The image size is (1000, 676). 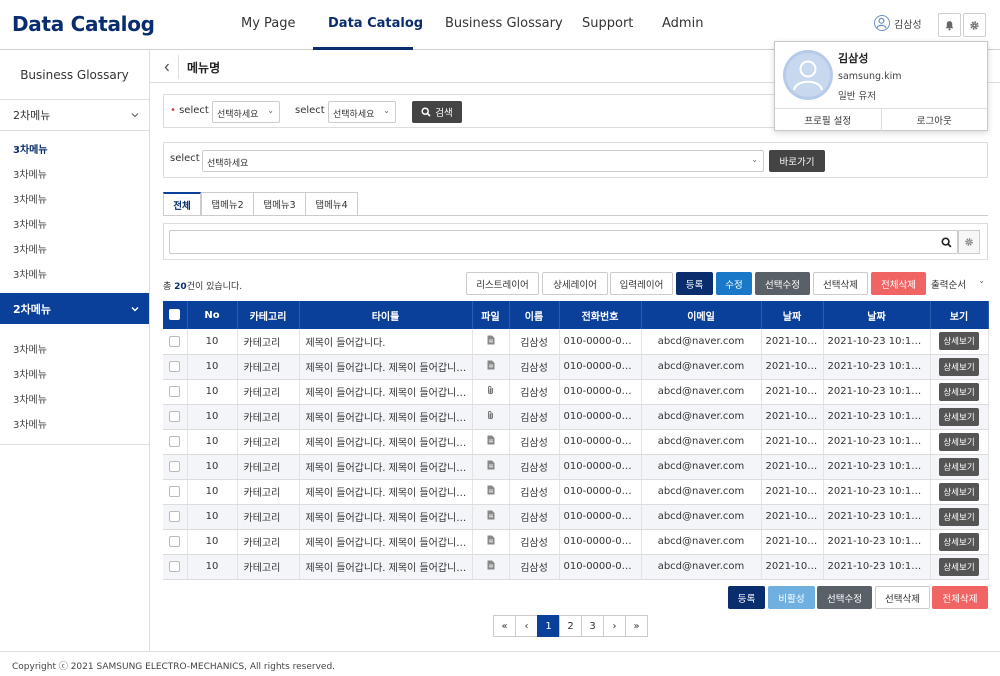 What do you see at coordinates (959, 315) in the screenshot?
I see `column-header: 보기` at bounding box center [959, 315].